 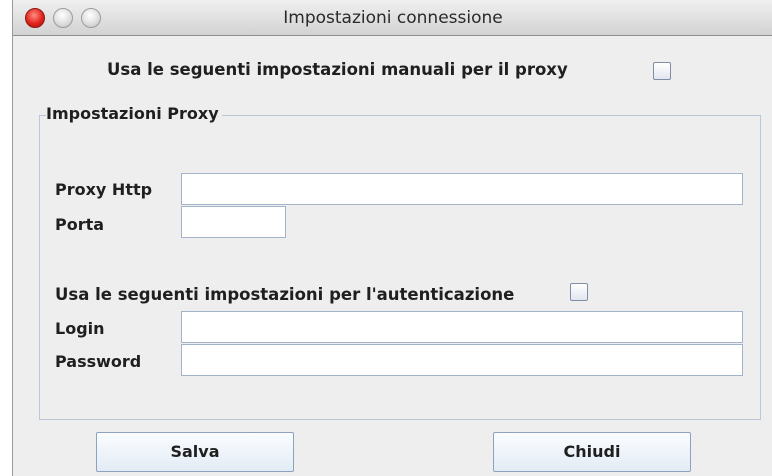 What do you see at coordinates (195, 452) in the screenshot?
I see `save-button: Salva` at bounding box center [195, 452].